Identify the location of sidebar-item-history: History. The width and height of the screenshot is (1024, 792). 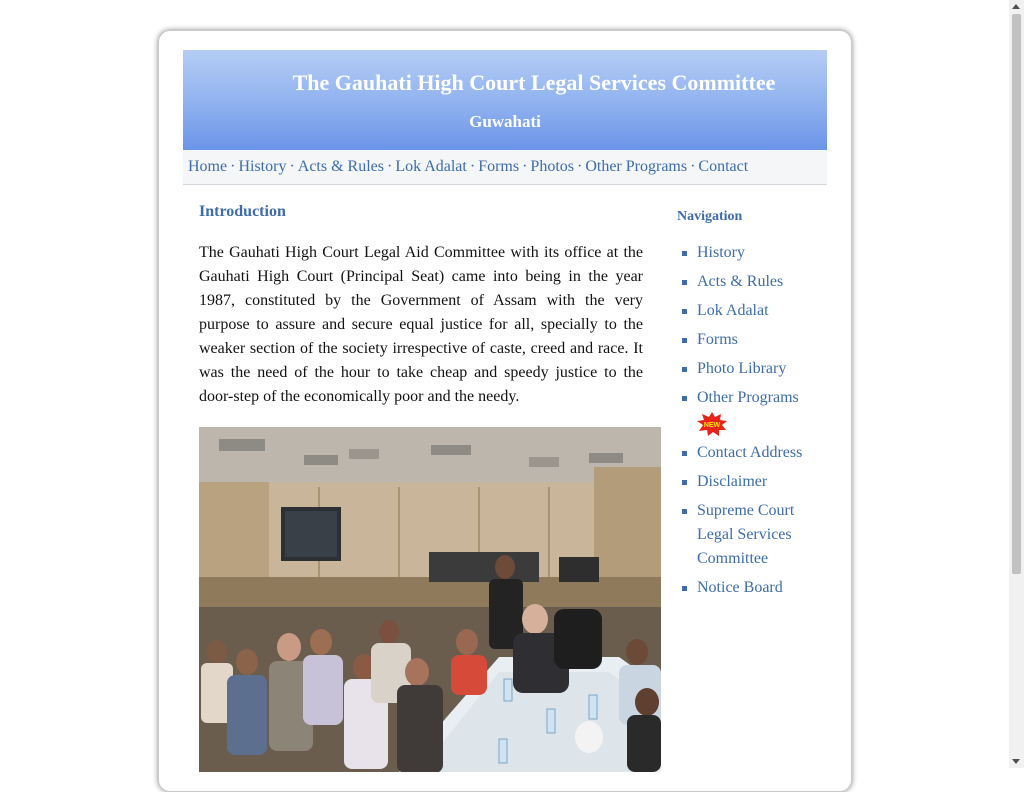
(752, 253).